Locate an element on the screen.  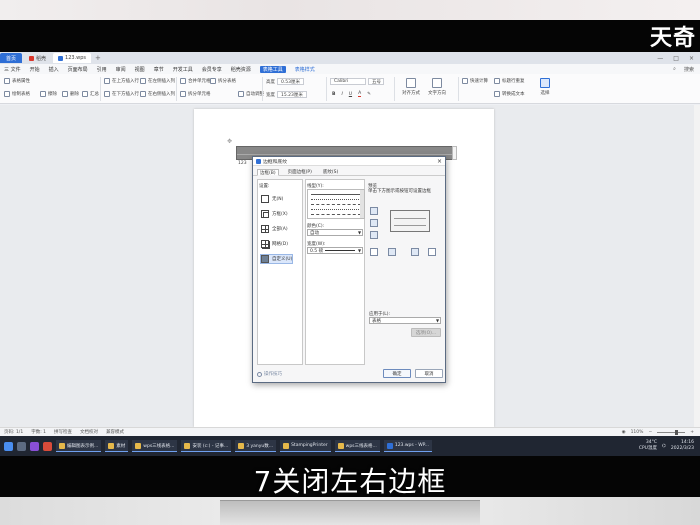
eye-icon: ◉ is located at coordinates (624, 432).